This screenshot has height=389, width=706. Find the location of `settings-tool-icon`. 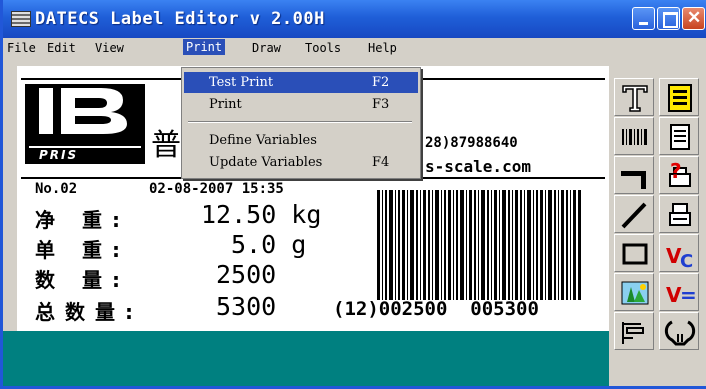

settings-tool-icon is located at coordinates (679, 331).